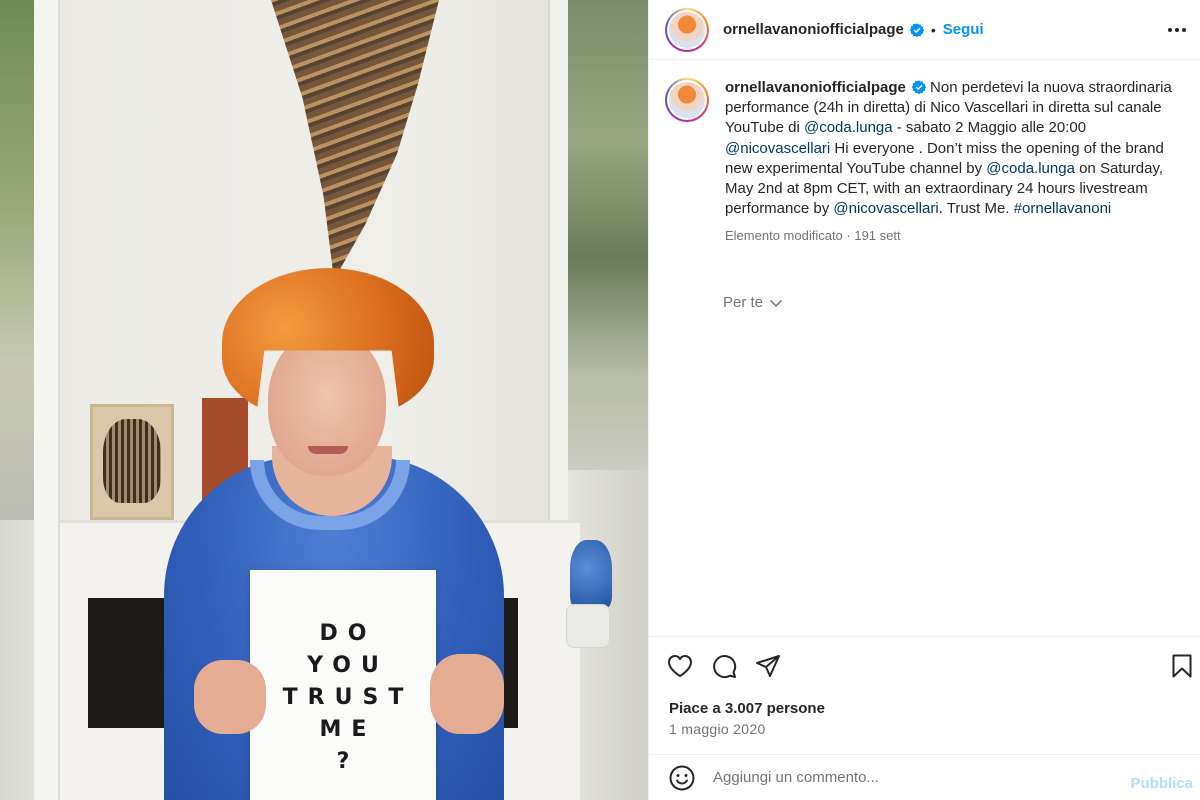  What do you see at coordinates (813, 236) in the screenshot?
I see `caption-meta: Elemento modificato · 191 sett` at bounding box center [813, 236].